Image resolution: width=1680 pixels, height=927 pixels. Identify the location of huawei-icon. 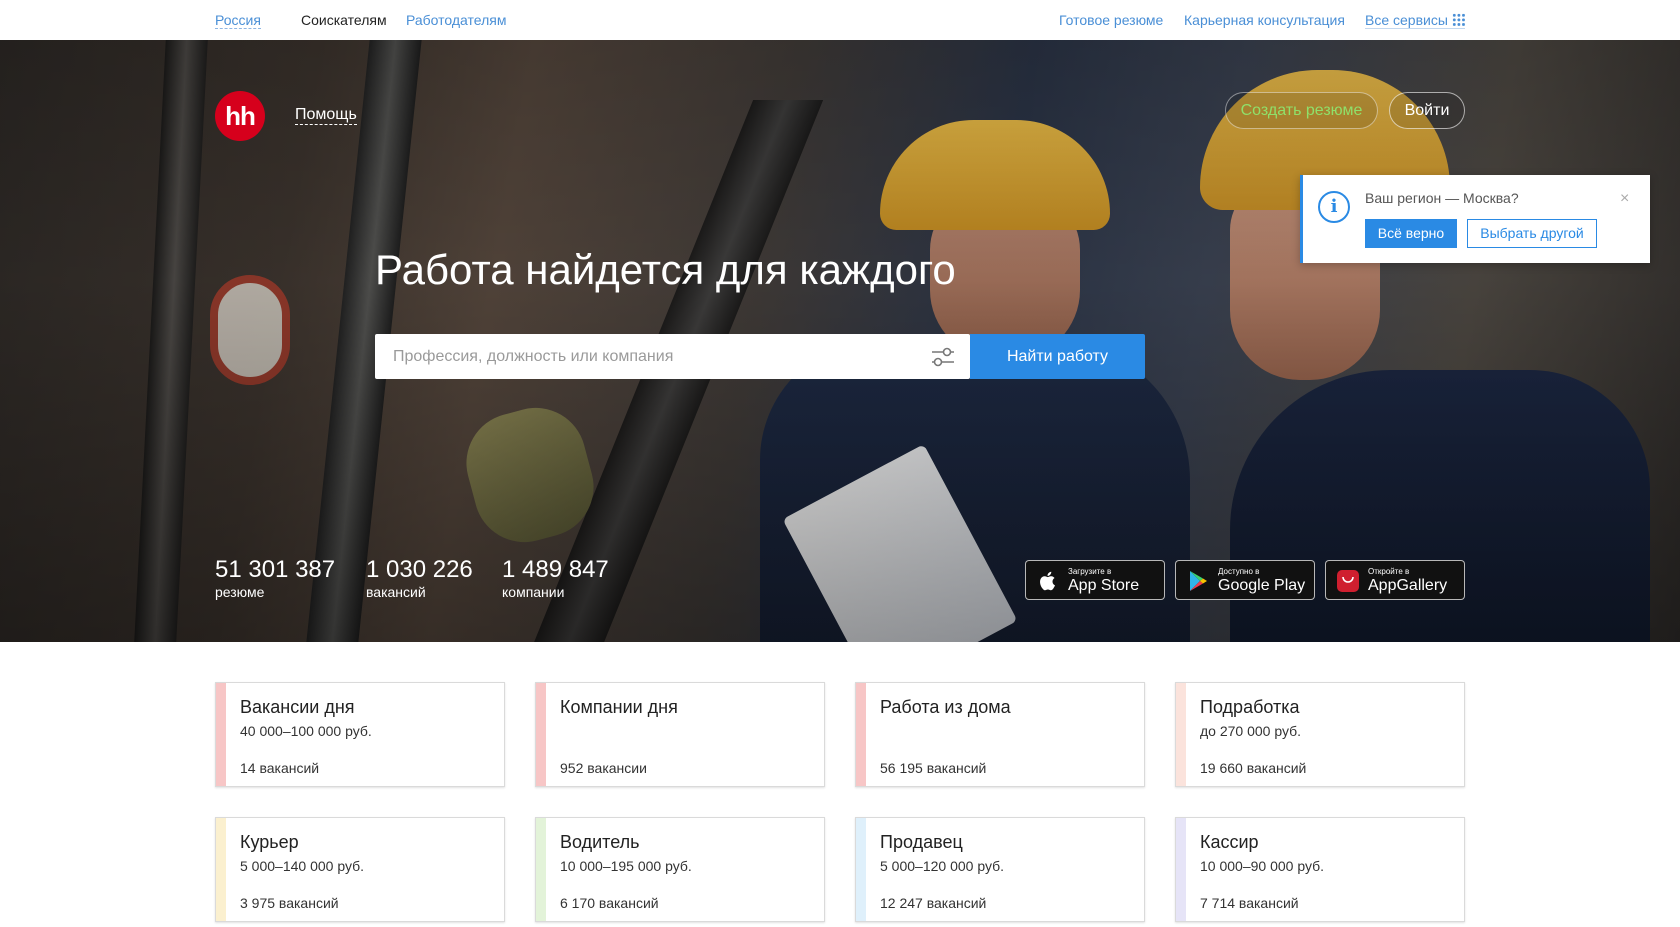
(1348, 581).